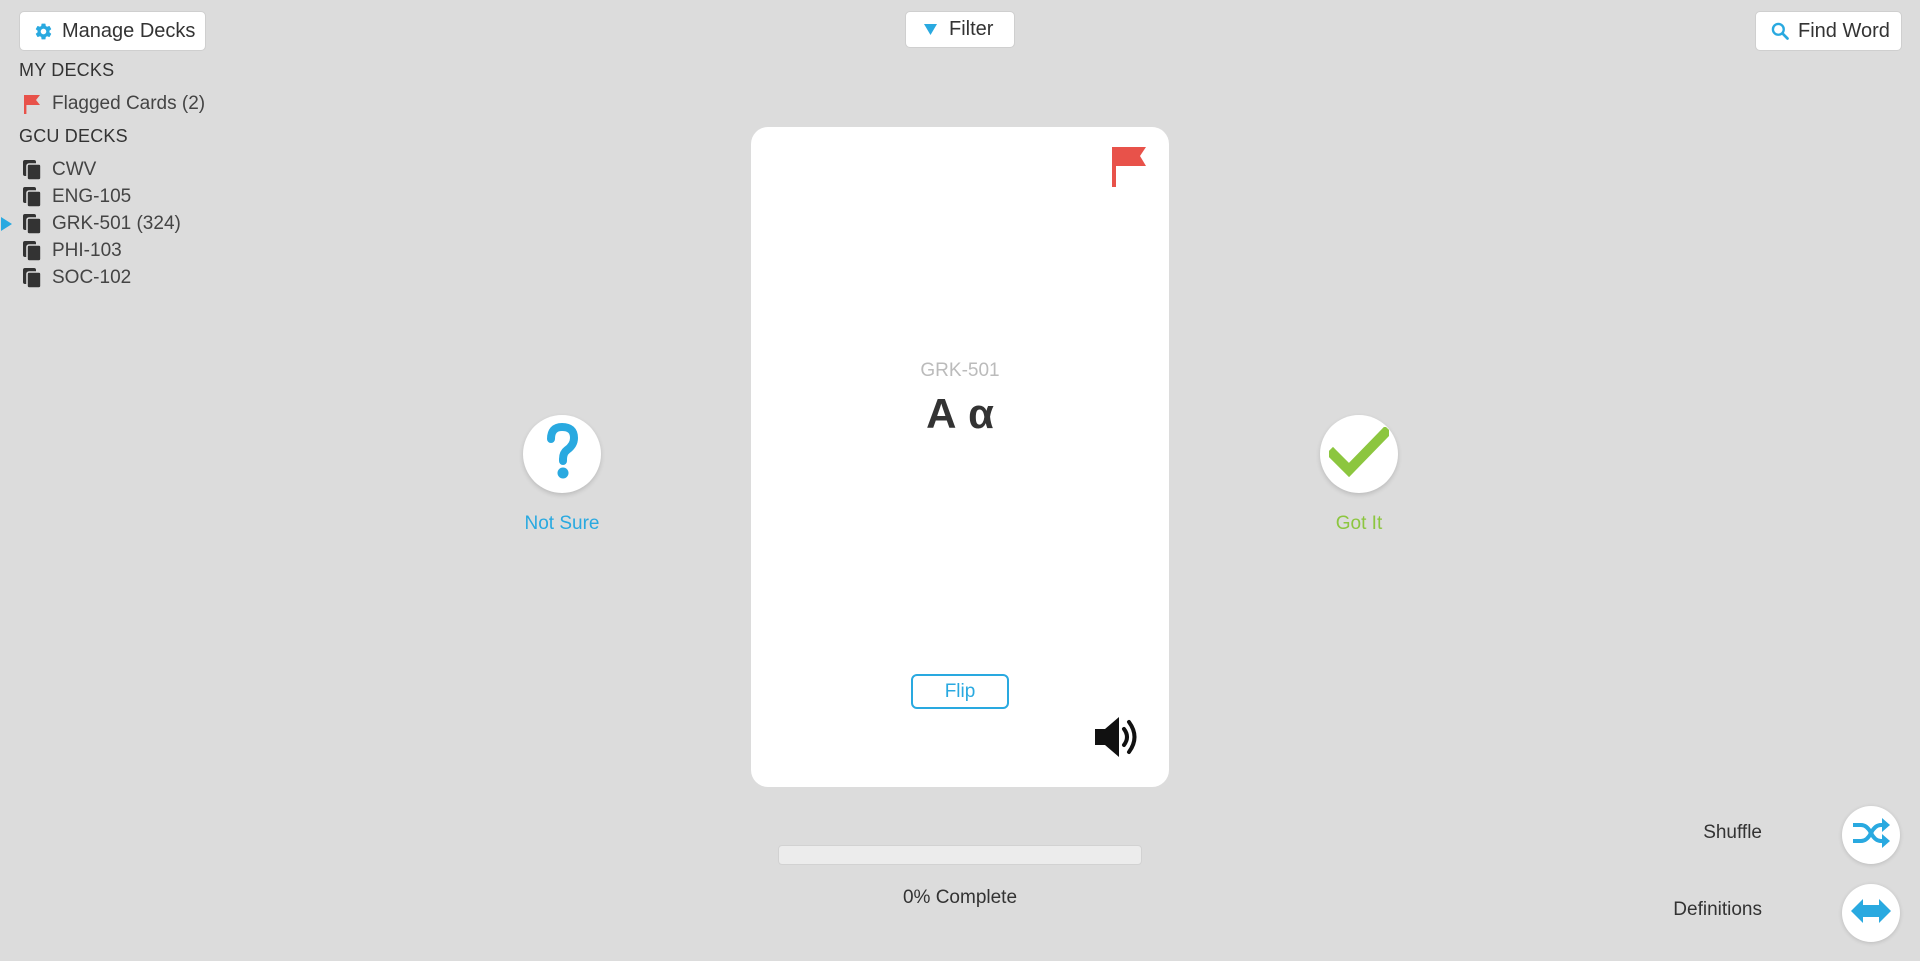  I want to click on swap-arrows-icon, so click(1871, 913).